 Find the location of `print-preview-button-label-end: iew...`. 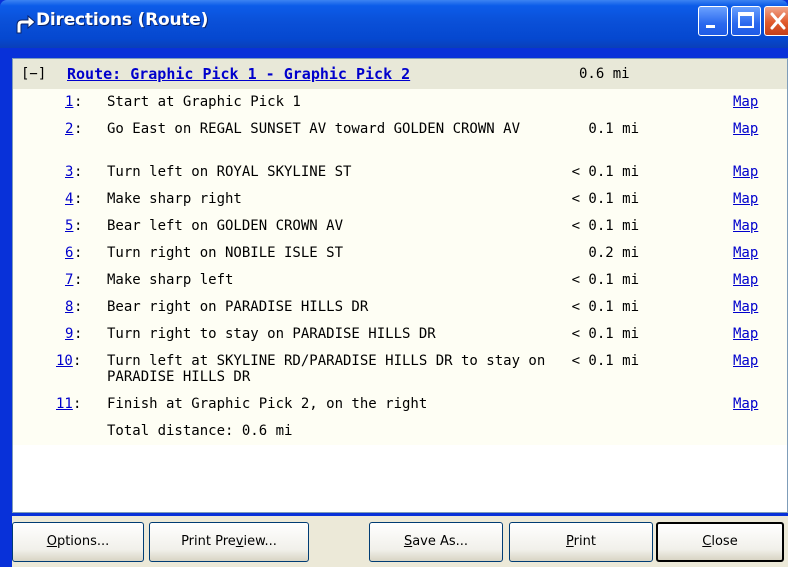

print-preview-button-label-end: iew... is located at coordinates (260, 541).